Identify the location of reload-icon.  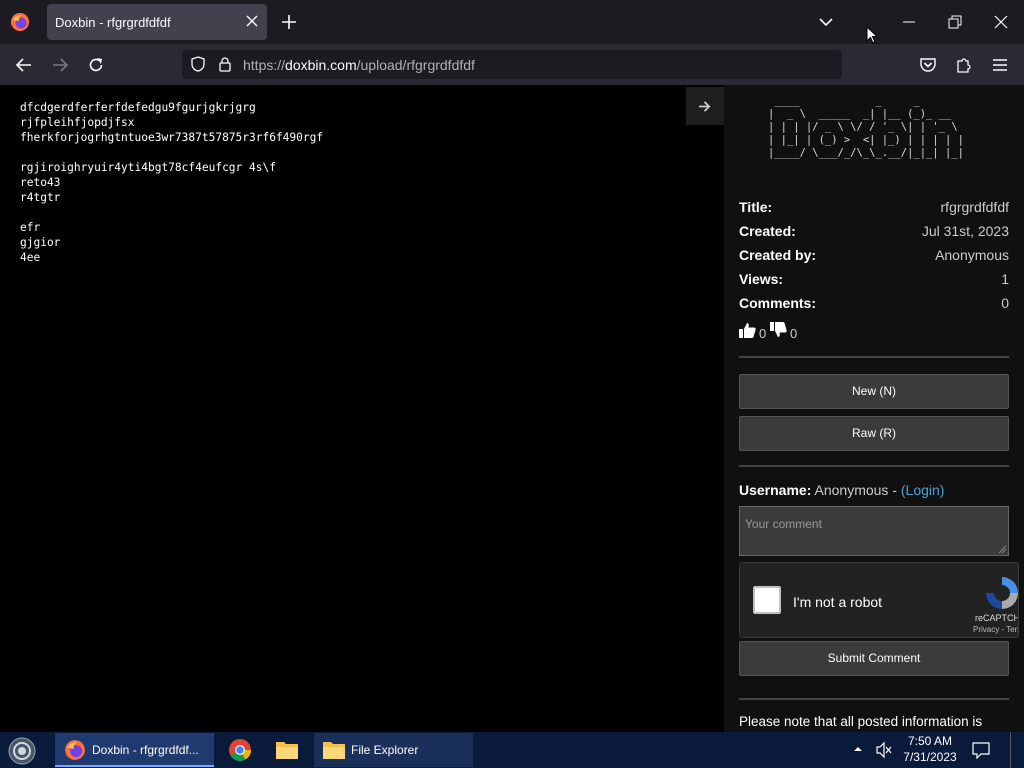
(96, 65).